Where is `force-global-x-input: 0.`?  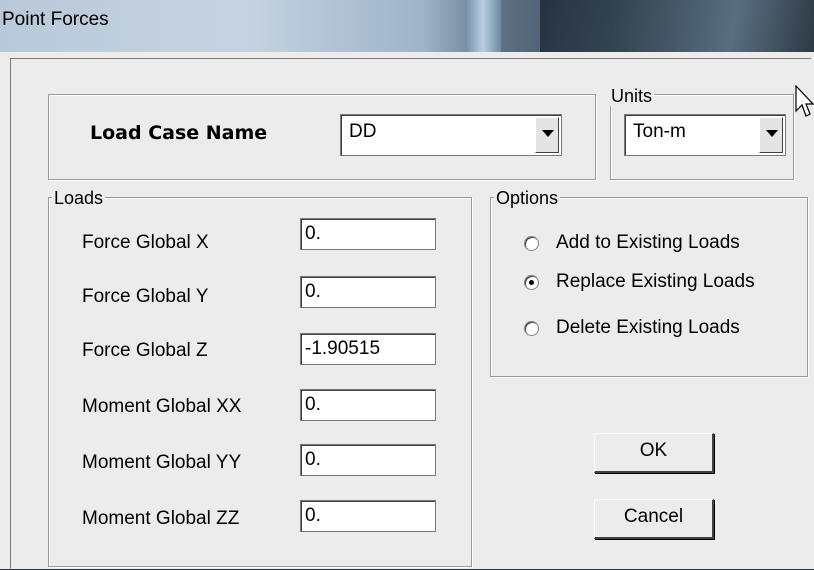
force-global-x-input: 0. is located at coordinates (368, 234).